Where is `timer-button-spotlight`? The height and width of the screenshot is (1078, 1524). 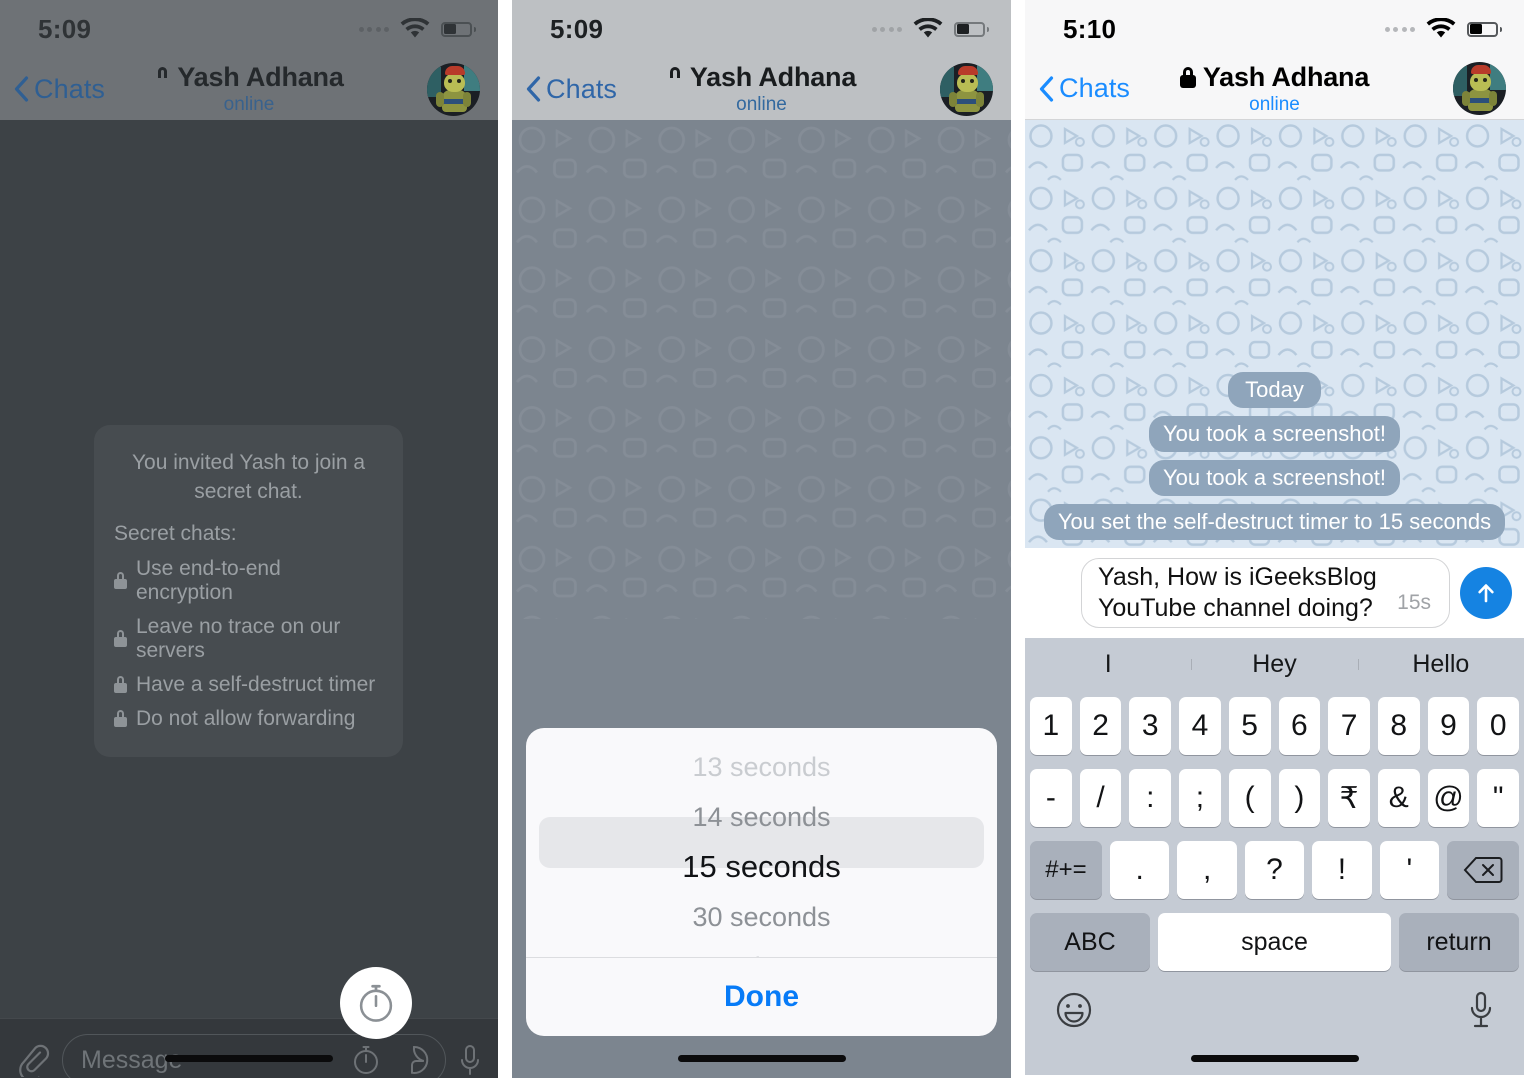 timer-button-spotlight is located at coordinates (376, 1003).